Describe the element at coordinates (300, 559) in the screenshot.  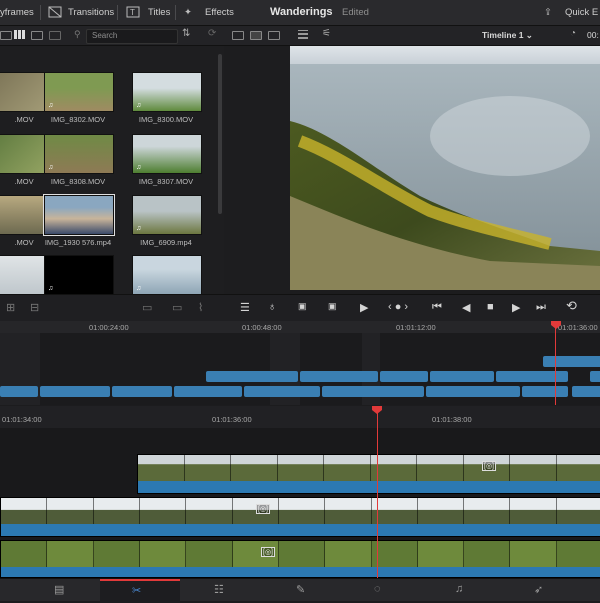
I see `timeline-clip-a1: [◎]` at that location.